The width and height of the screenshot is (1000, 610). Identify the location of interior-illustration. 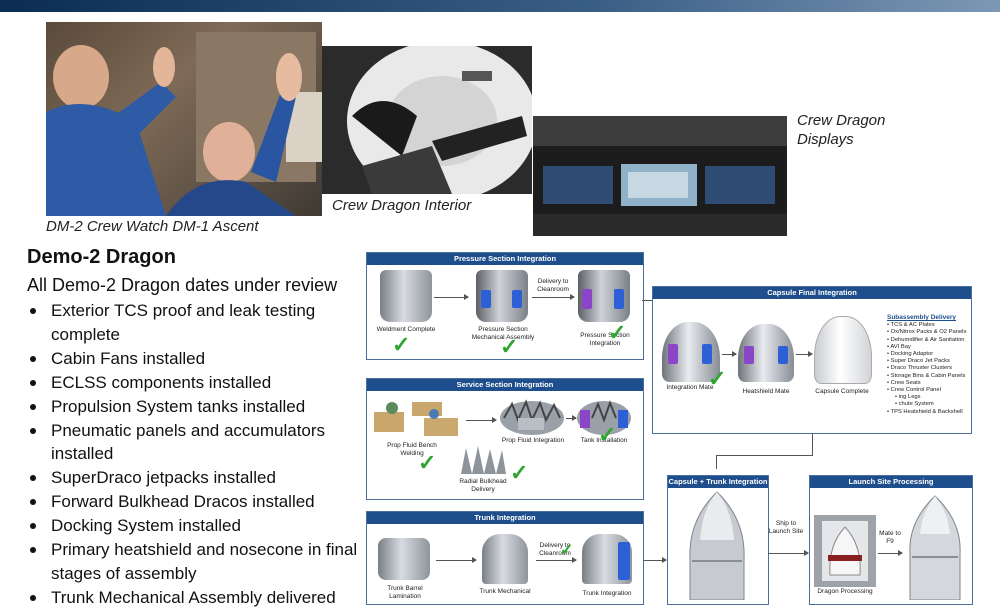
(439, 120).